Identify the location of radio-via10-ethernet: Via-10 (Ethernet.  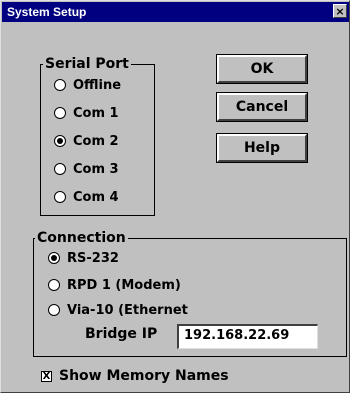
(118, 310).